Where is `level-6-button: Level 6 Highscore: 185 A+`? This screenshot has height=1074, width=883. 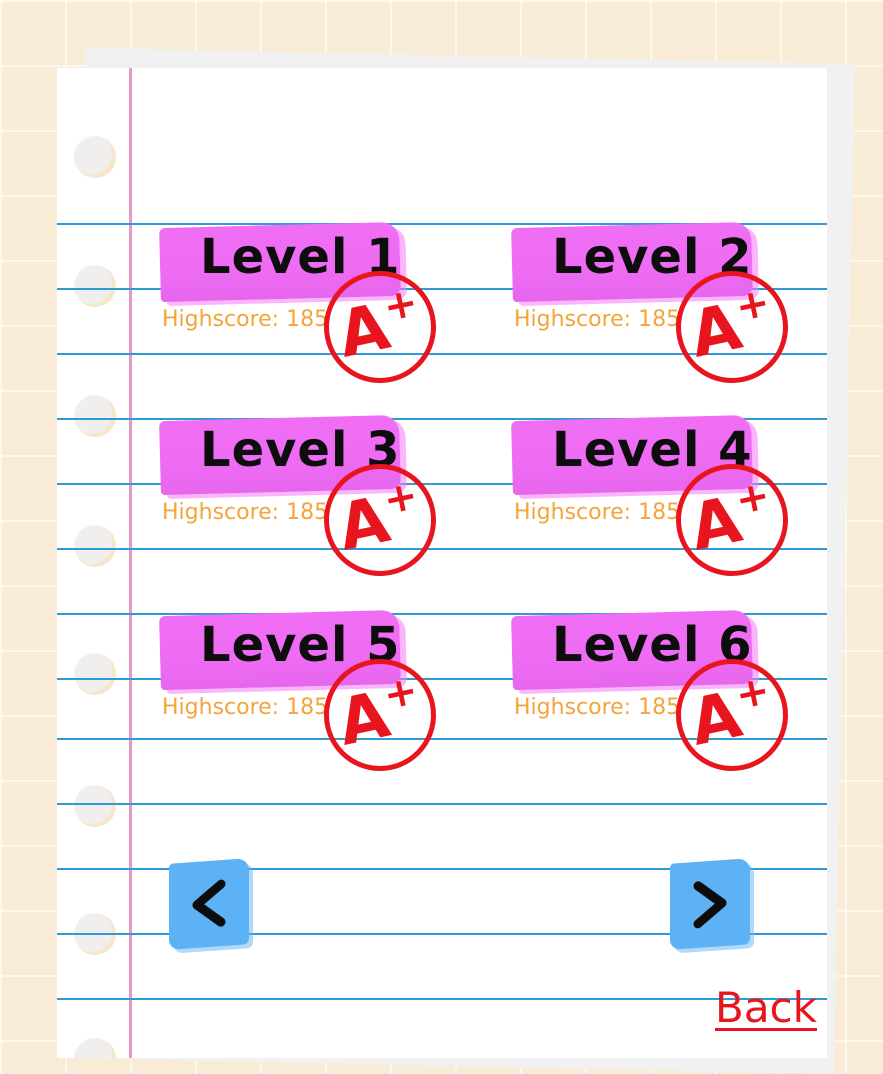 level-6-button: Level 6 Highscore: 185 A+ is located at coordinates (661, 695).